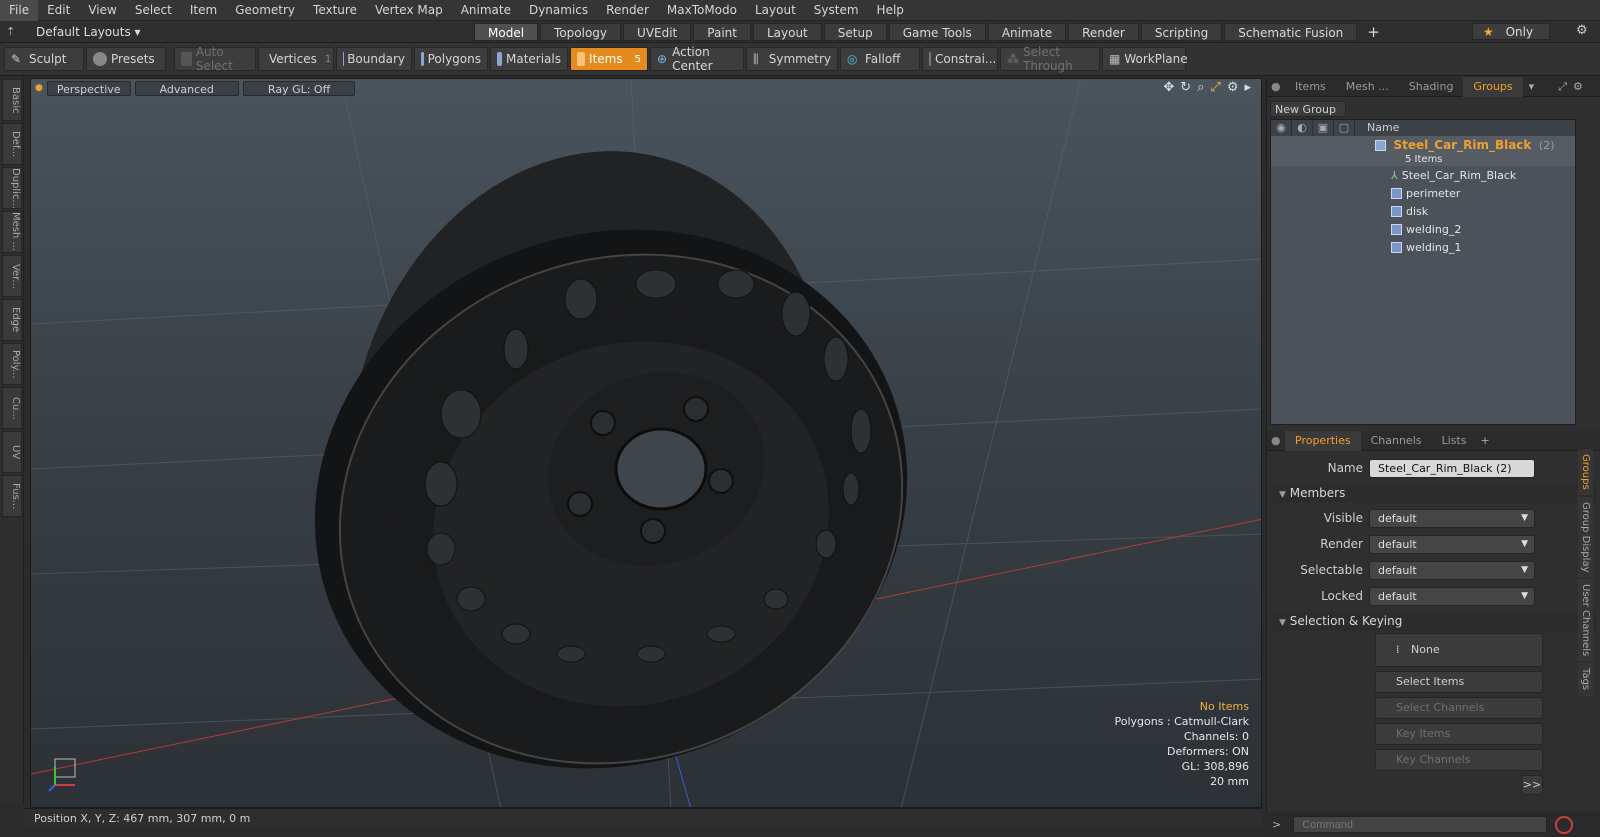 This screenshot has height=837, width=1600. Describe the element at coordinates (1291, 31) in the screenshot. I see `tab-schematic-fusion: Schematic Fusion` at that location.